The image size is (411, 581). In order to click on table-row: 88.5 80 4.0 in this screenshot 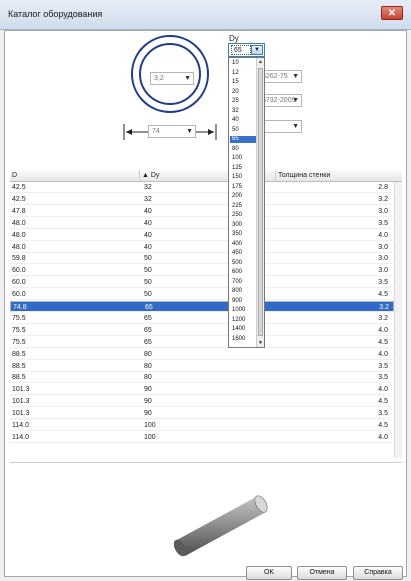, I will do `click(202, 354)`.